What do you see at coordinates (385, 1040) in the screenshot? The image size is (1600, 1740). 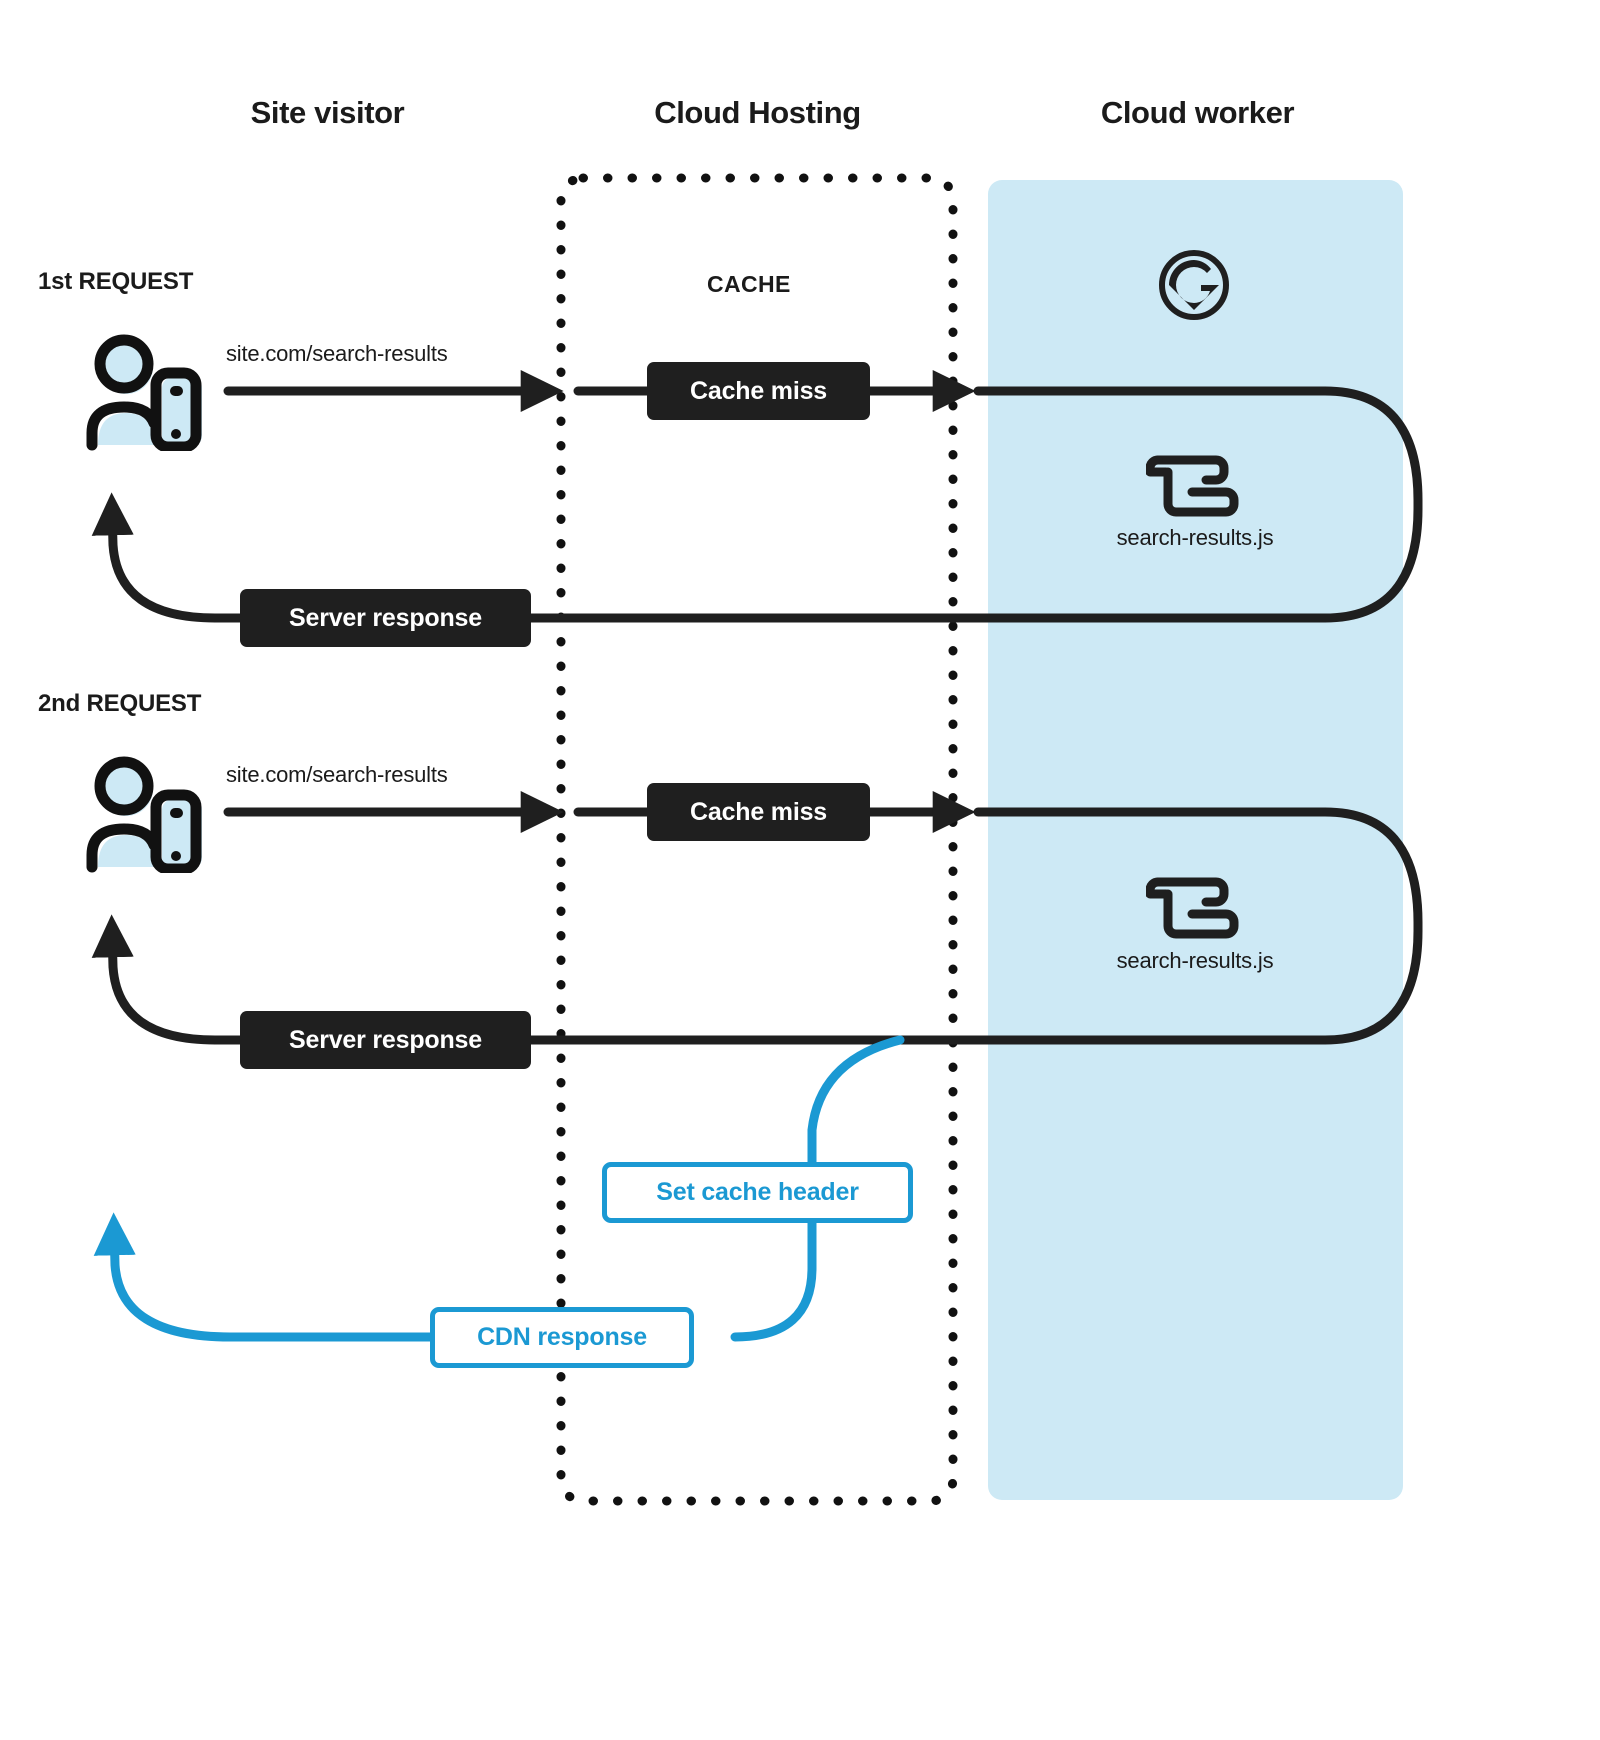 I see `server-response-badge-second: Server response` at bounding box center [385, 1040].